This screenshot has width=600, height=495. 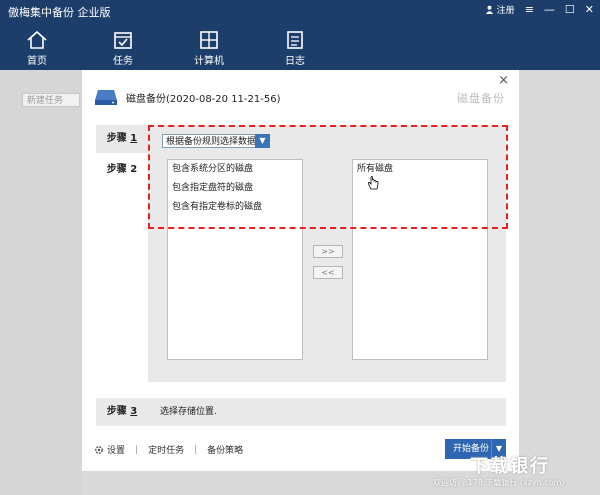 I want to click on step-3-tab: 步骤 3, so click(x=122, y=412).